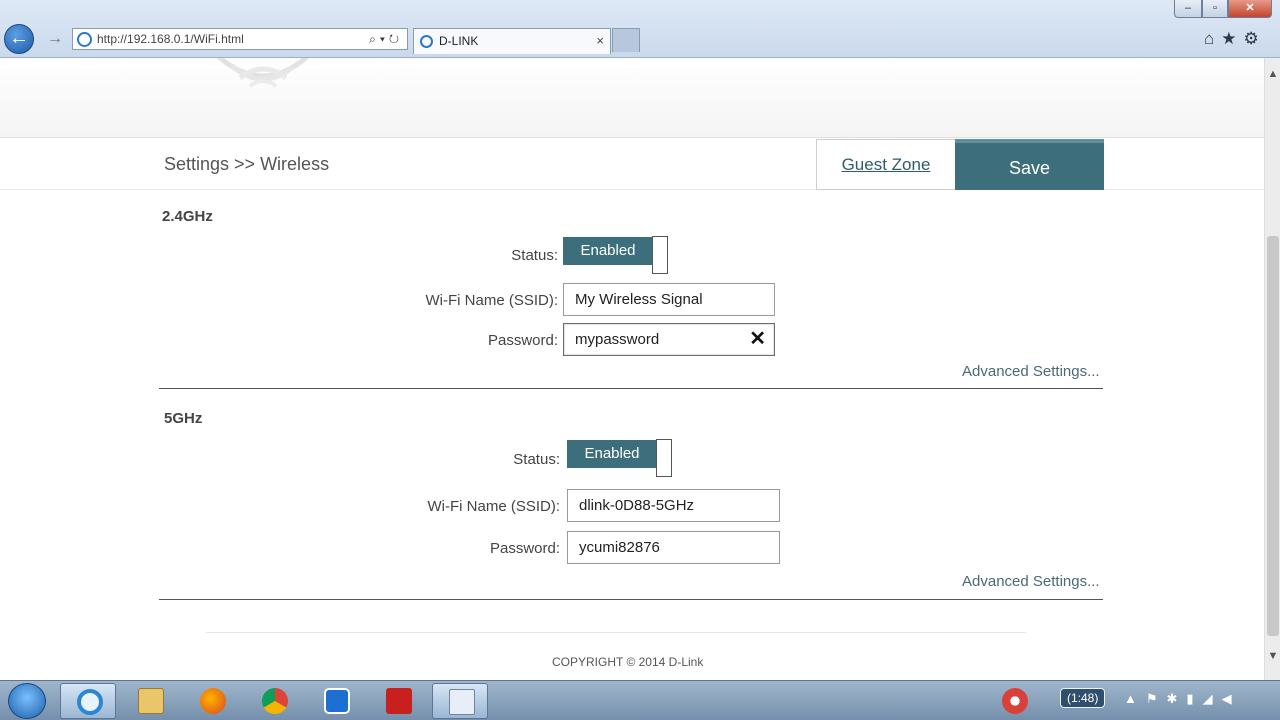 Image resolution: width=1280 pixels, height=720 pixels. Describe the element at coordinates (640, 700) in the screenshot. I see `taskbar: (1:48) ▲⚑✱▮◢◀` at that location.